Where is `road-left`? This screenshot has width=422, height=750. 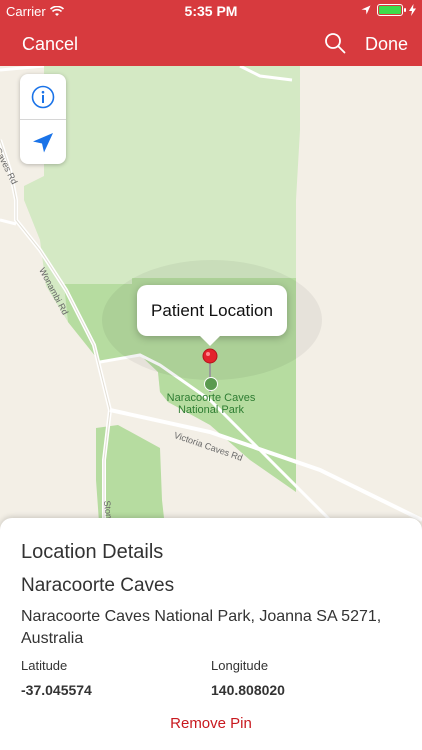 road-left is located at coordinates (8, 222).